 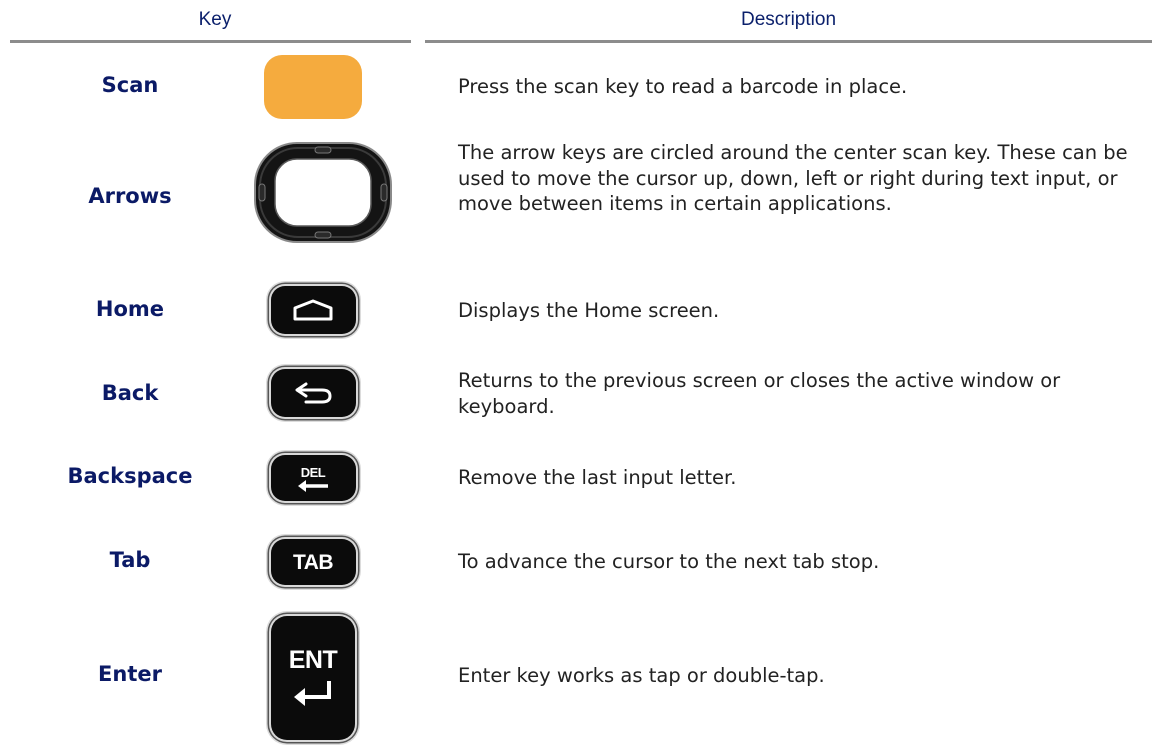 What do you see at coordinates (210, 41) in the screenshot?
I see `header-rule-key` at bounding box center [210, 41].